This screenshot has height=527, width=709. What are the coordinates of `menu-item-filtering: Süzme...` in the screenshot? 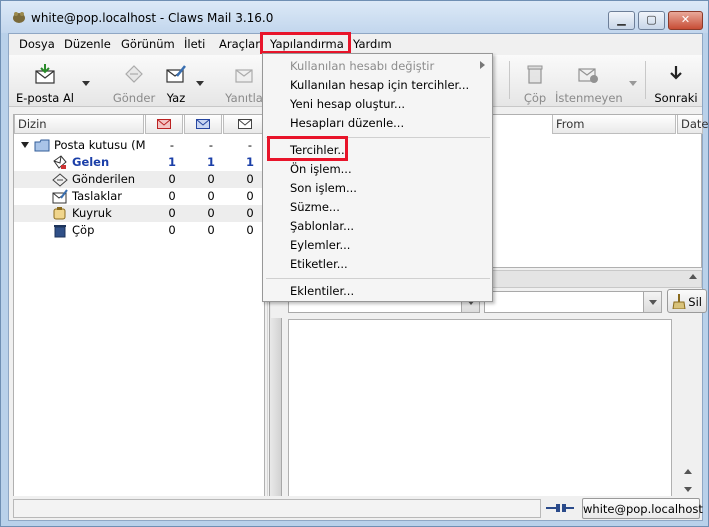 It's located at (315, 207).